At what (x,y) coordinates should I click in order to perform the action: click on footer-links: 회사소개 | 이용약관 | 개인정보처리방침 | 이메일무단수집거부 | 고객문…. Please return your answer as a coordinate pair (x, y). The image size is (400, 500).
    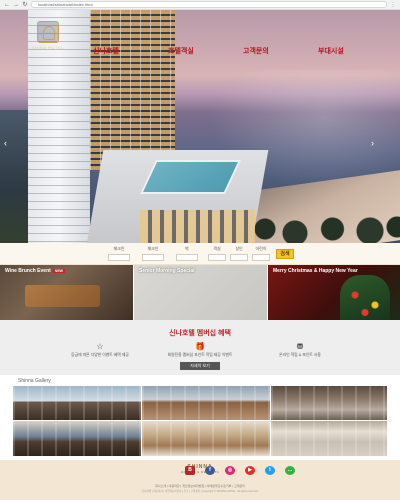
    Looking at the image, I should click on (200, 486).